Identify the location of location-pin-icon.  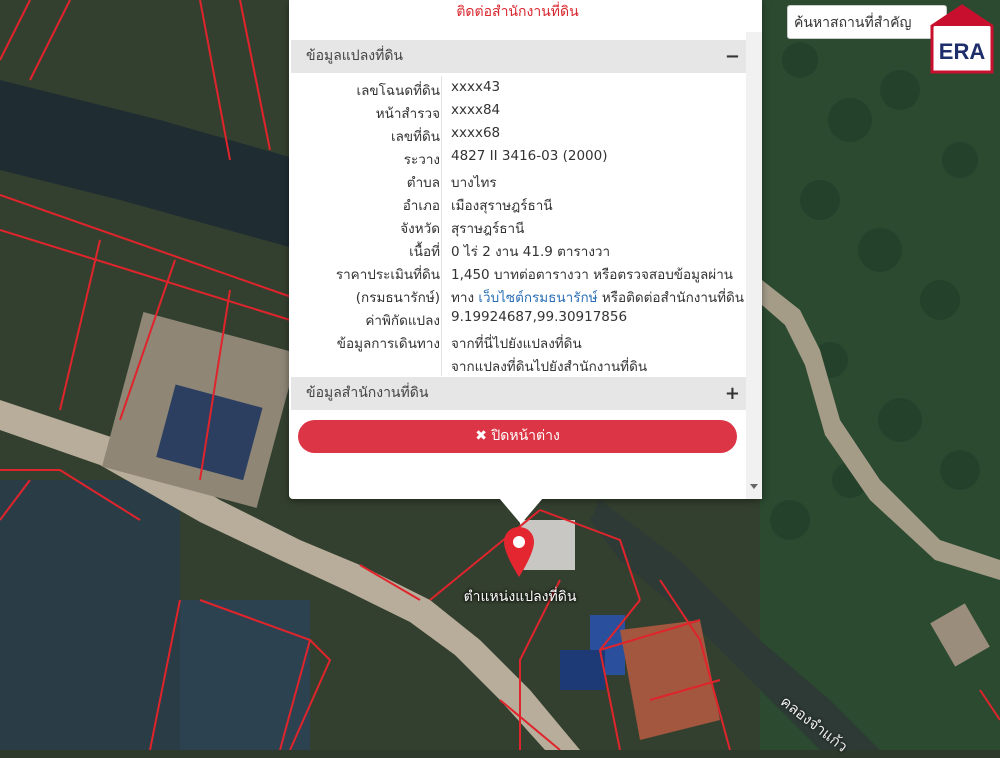
(519, 552).